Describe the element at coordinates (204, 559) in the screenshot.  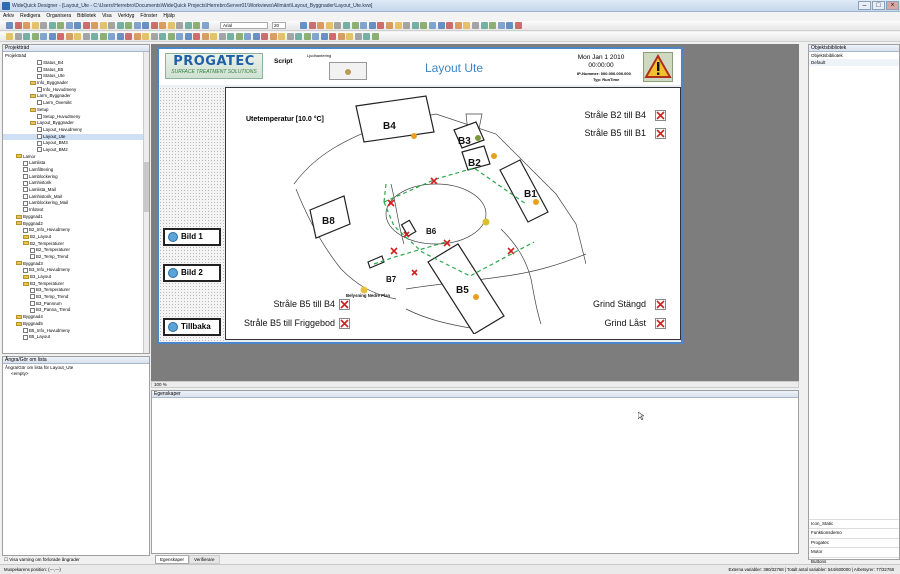
I see `tab-verifierare: Verifierare` at that location.